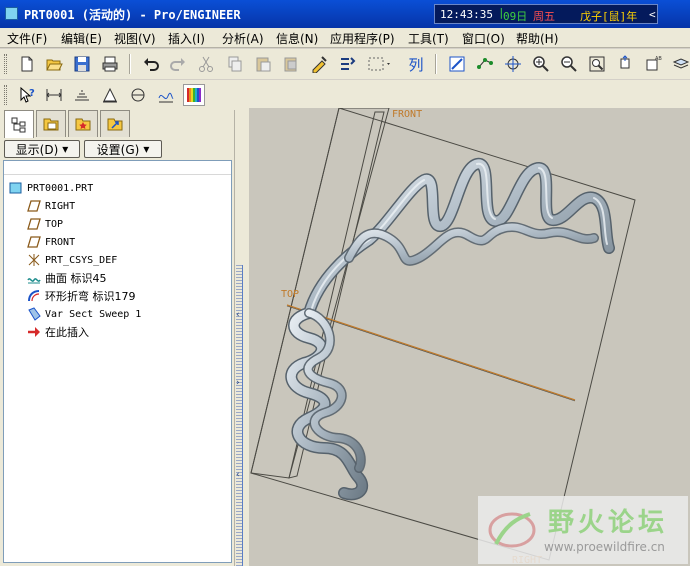 The image size is (690, 566). I want to click on tab-connections, so click(115, 123).